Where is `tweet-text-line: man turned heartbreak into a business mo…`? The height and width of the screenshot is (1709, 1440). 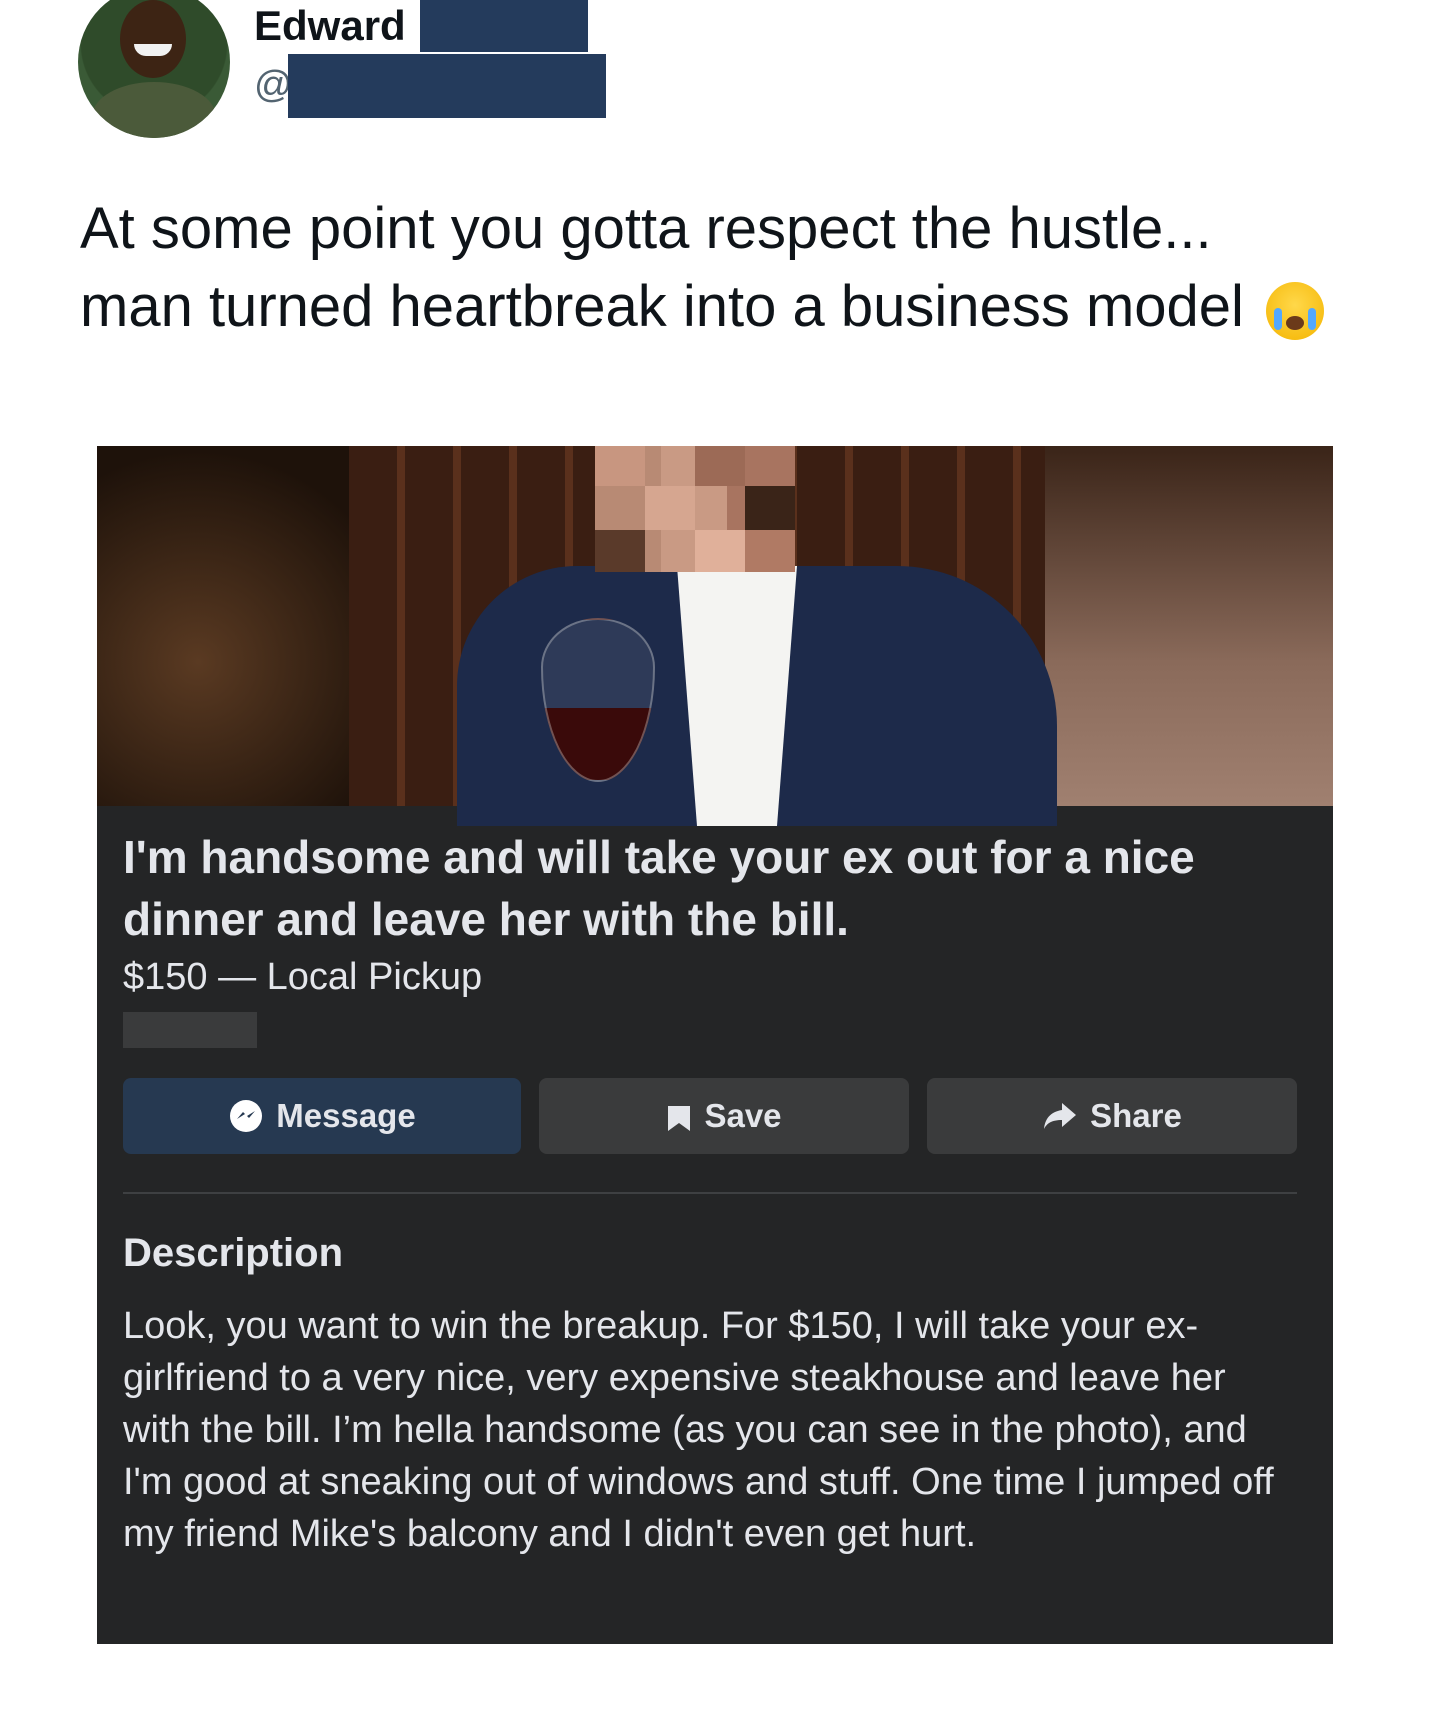 tweet-text-line: man turned heartbreak into a business mo… is located at coordinates (662, 306).